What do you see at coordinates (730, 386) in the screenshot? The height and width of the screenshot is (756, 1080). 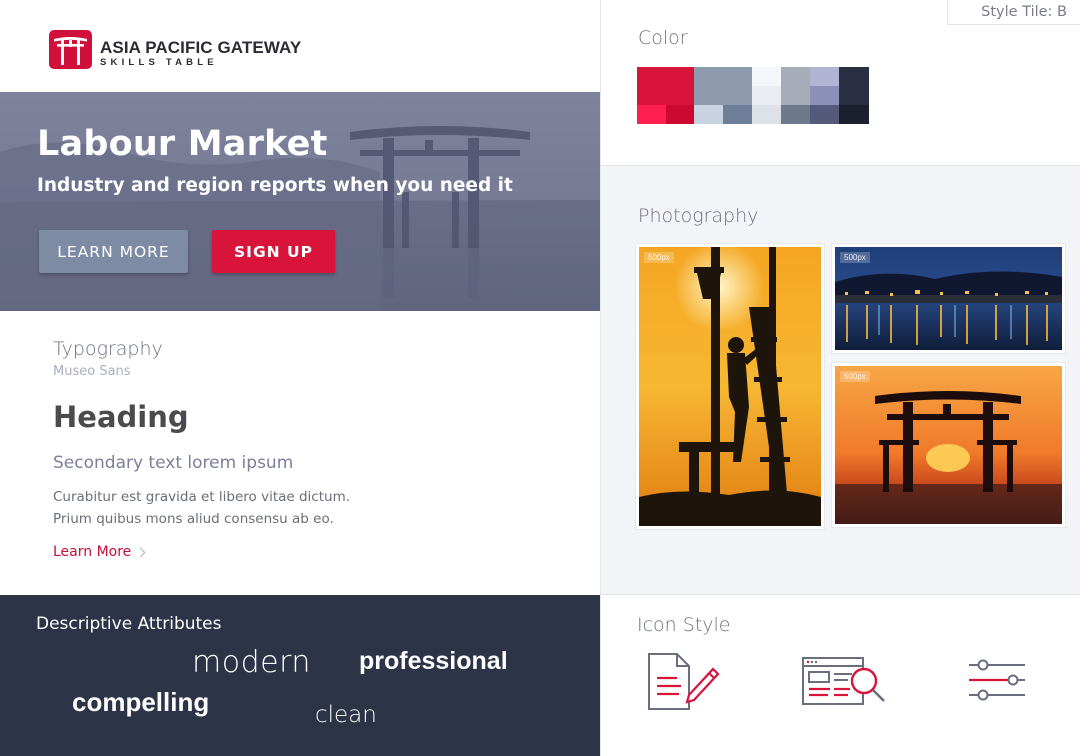 I see `photo-worker-silhouette: 500px` at bounding box center [730, 386].